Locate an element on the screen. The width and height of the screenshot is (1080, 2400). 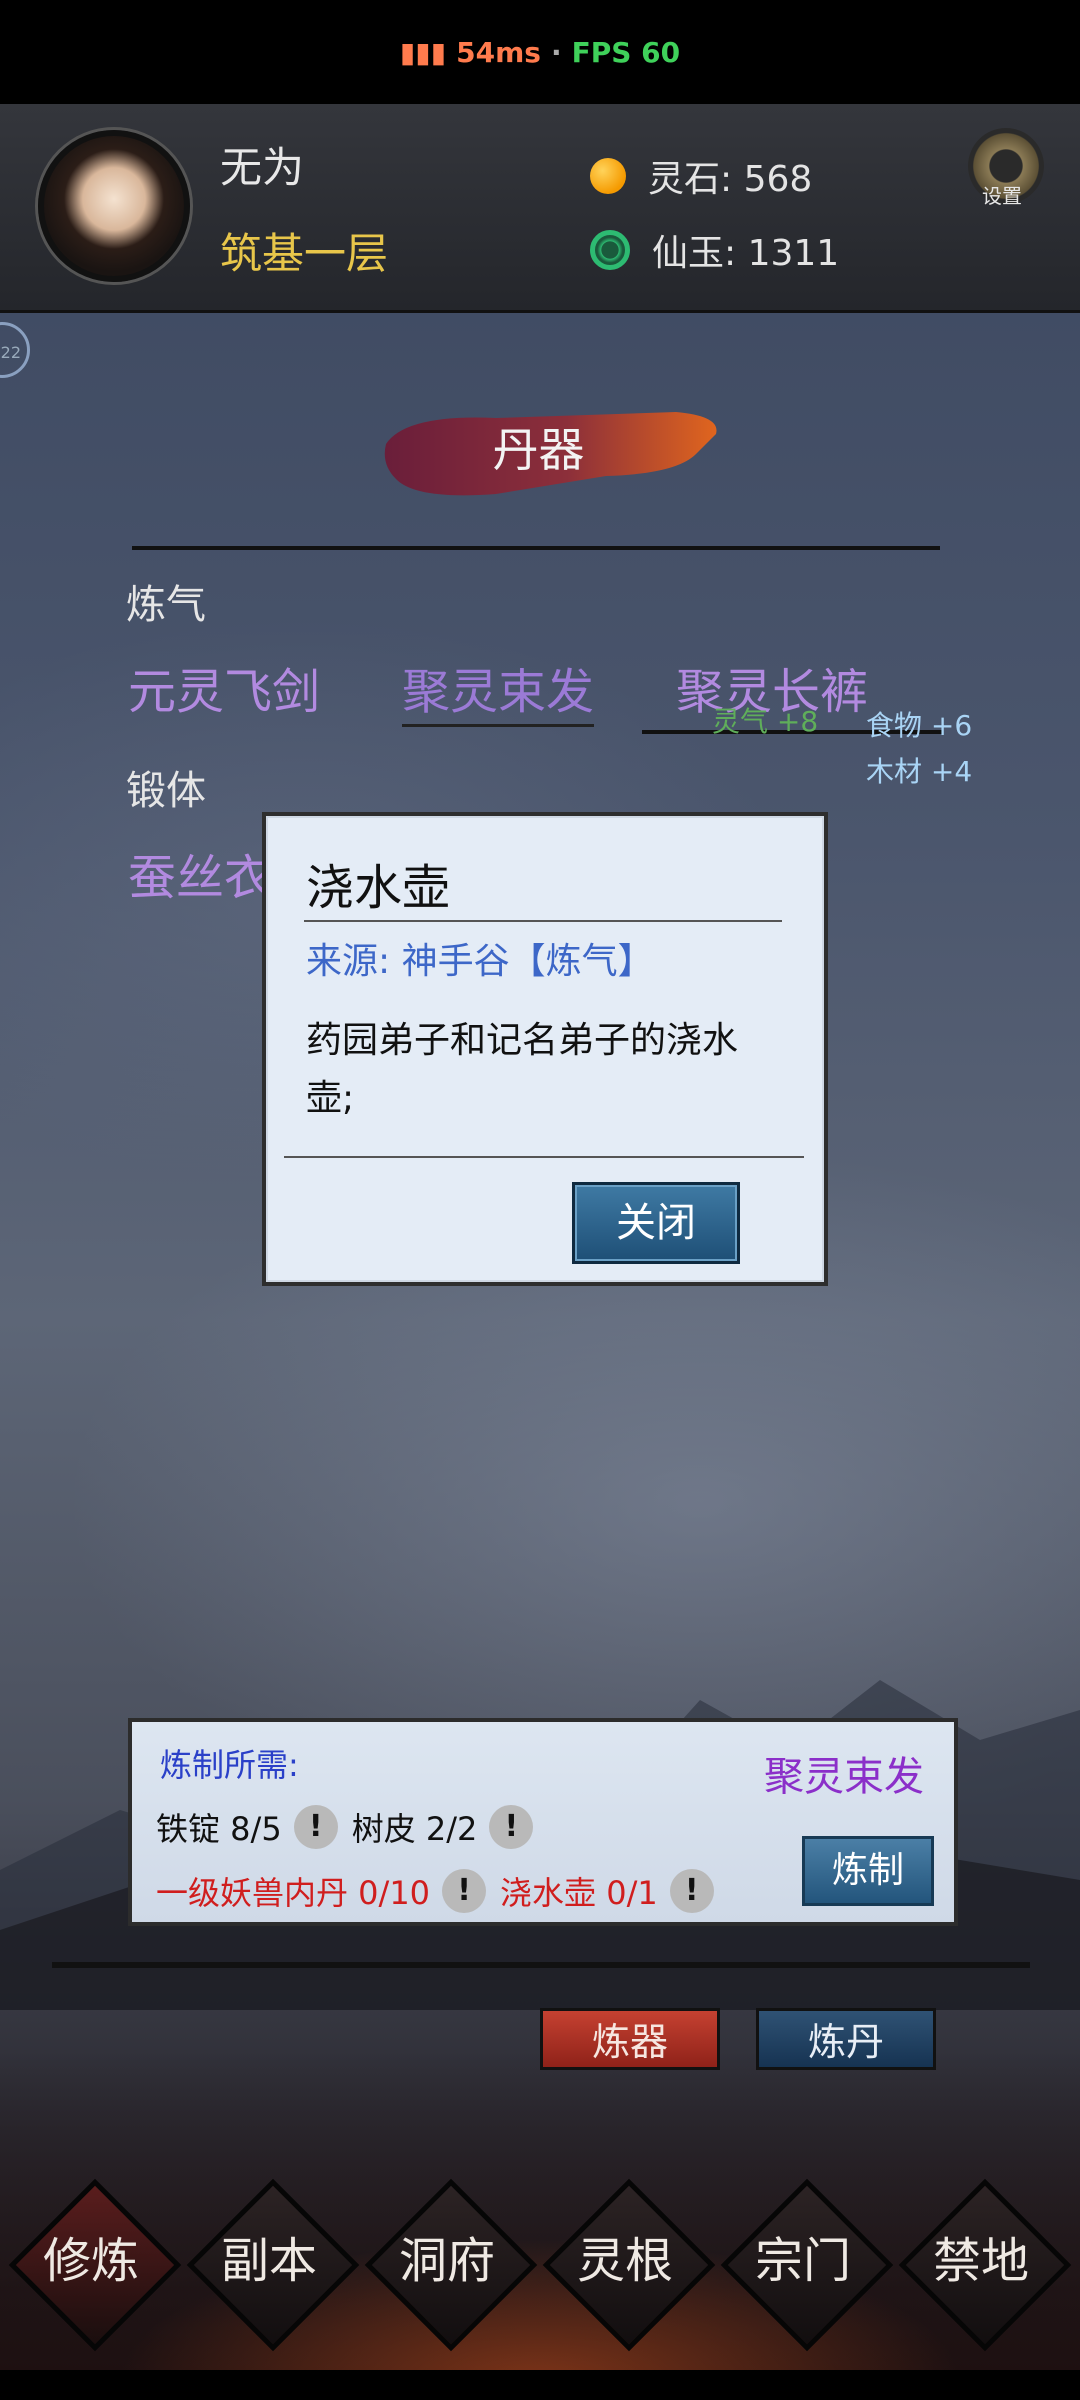
nav-label: 宗门 is located at coordinates (802, 2261).